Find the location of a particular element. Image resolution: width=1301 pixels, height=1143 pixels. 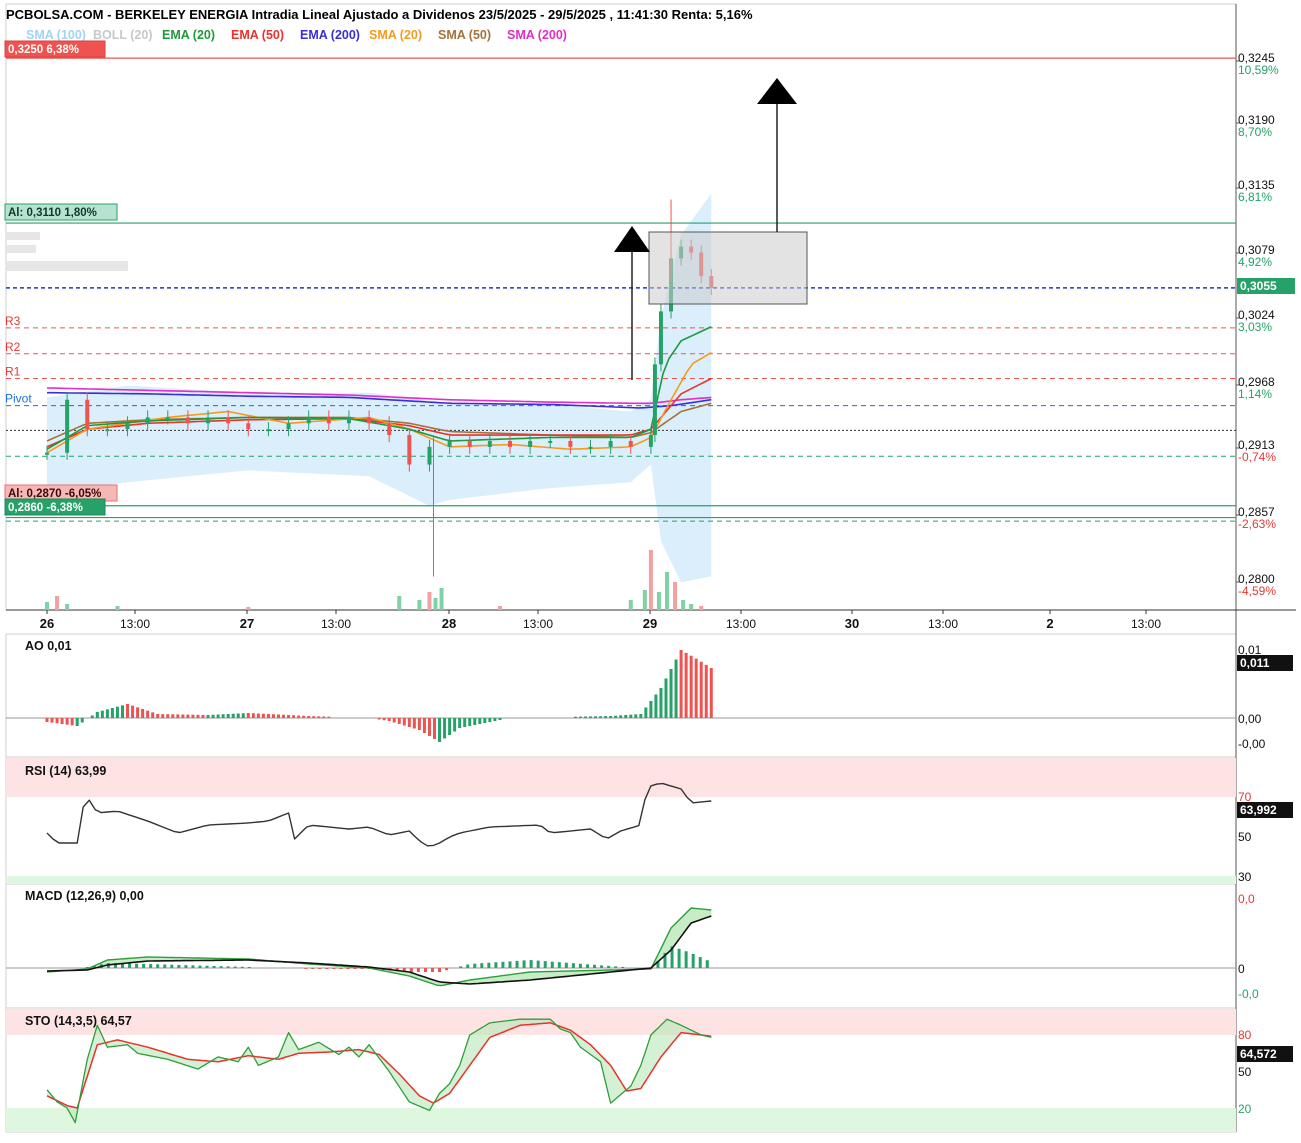

rsi-oversold-zone is located at coordinates (621, 880).